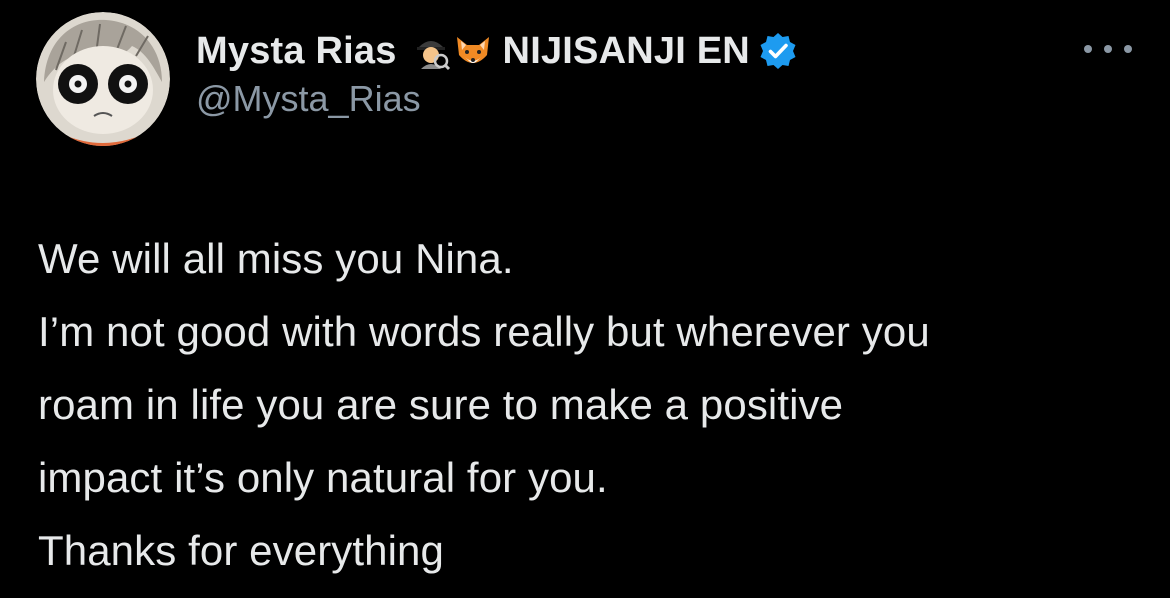  Describe the element at coordinates (103, 79) in the screenshot. I see `avatar` at that location.